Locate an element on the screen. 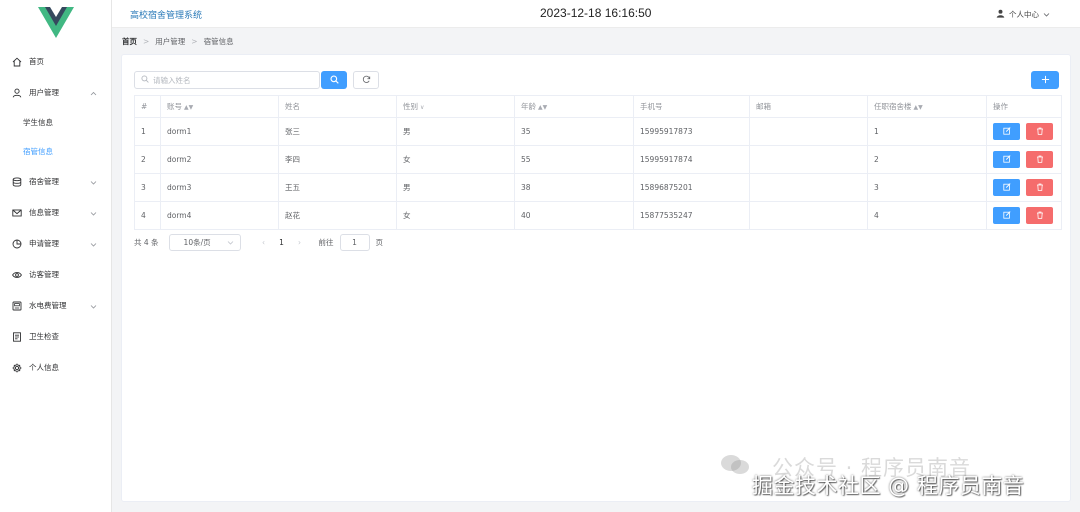  cell-email is located at coordinates (808, 159).